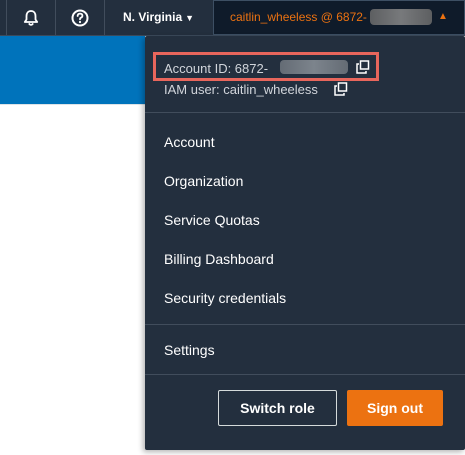 Image resolution: width=465 pixels, height=455 pixels. I want to click on switch-role-button: Switch role, so click(277, 408).